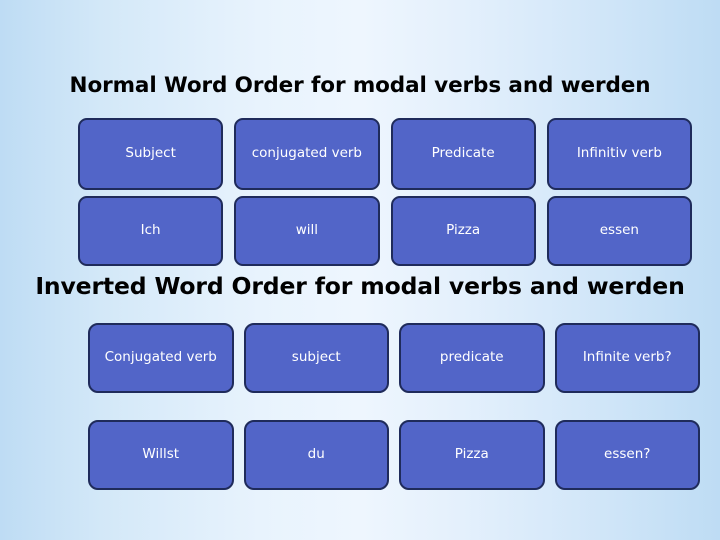 The image size is (720, 540). Describe the element at coordinates (463, 154) in the screenshot. I see `table-header-cell: Predicate` at that location.